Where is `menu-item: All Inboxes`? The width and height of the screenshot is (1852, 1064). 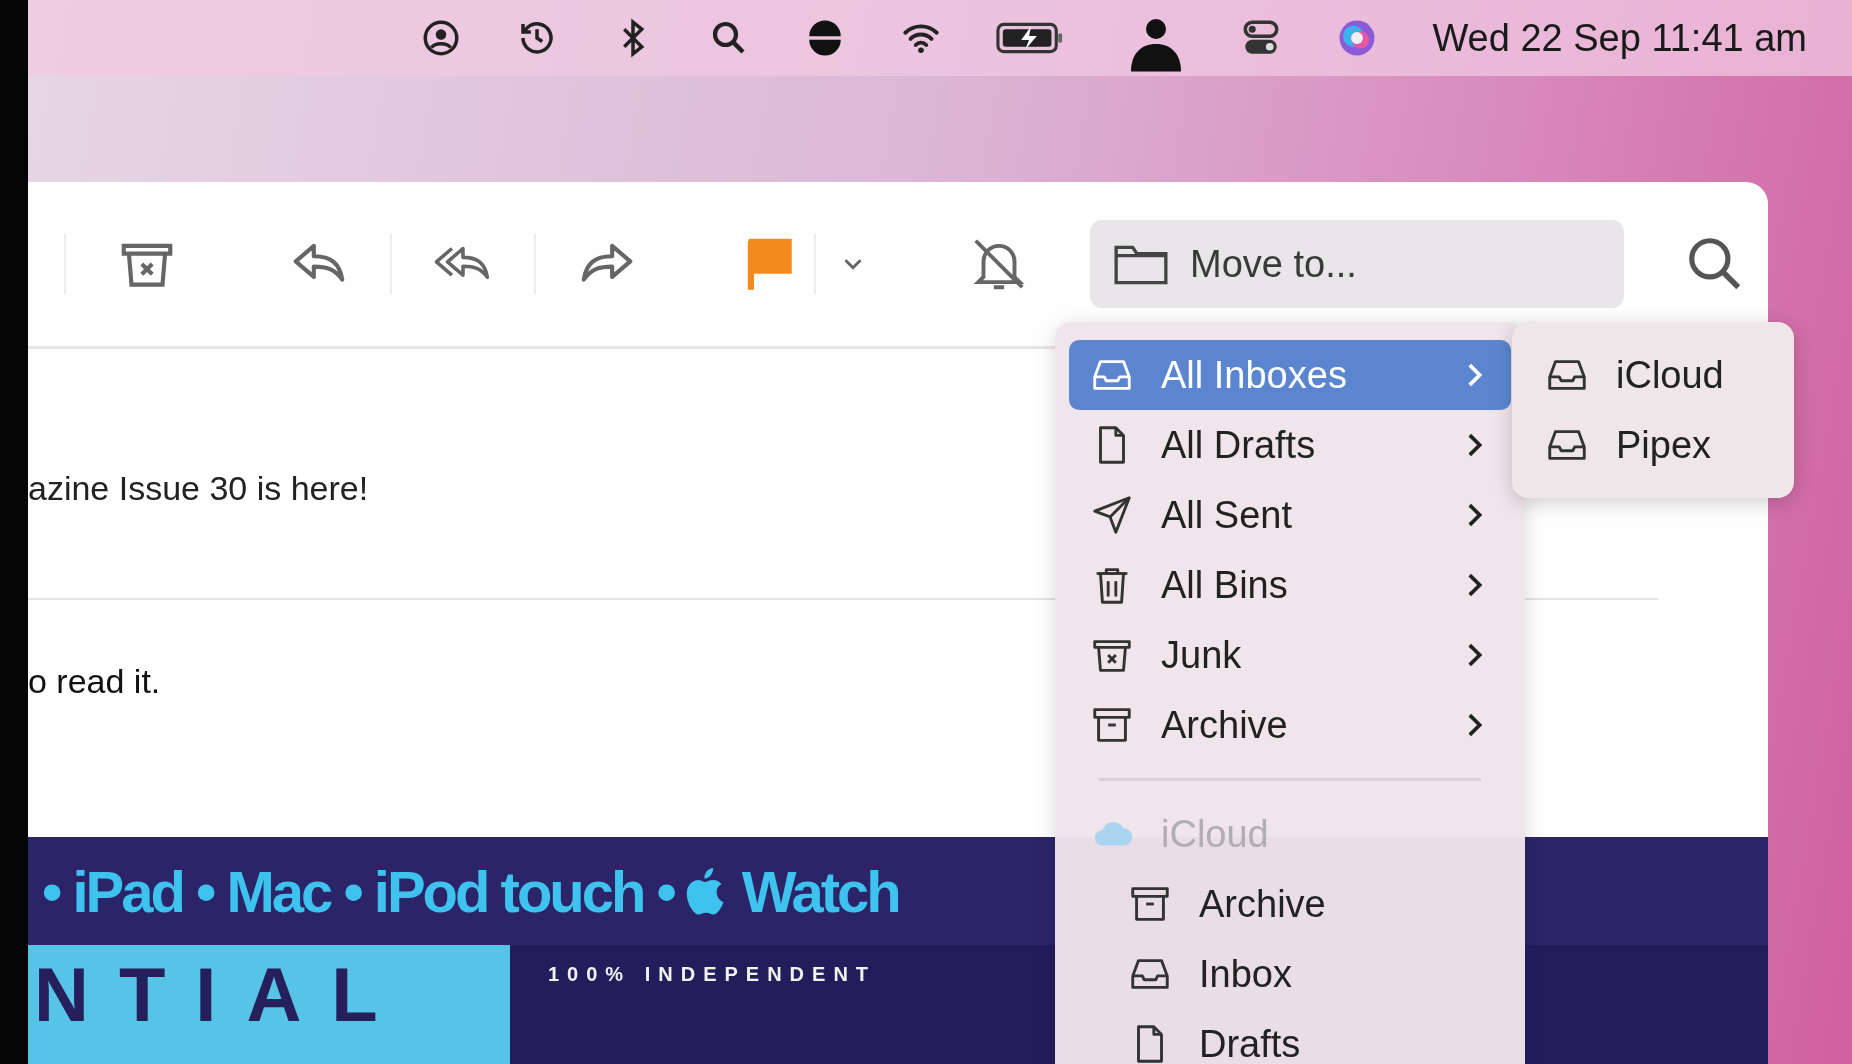
menu-item: All Inboxes is located at coordinates (1290, 375).